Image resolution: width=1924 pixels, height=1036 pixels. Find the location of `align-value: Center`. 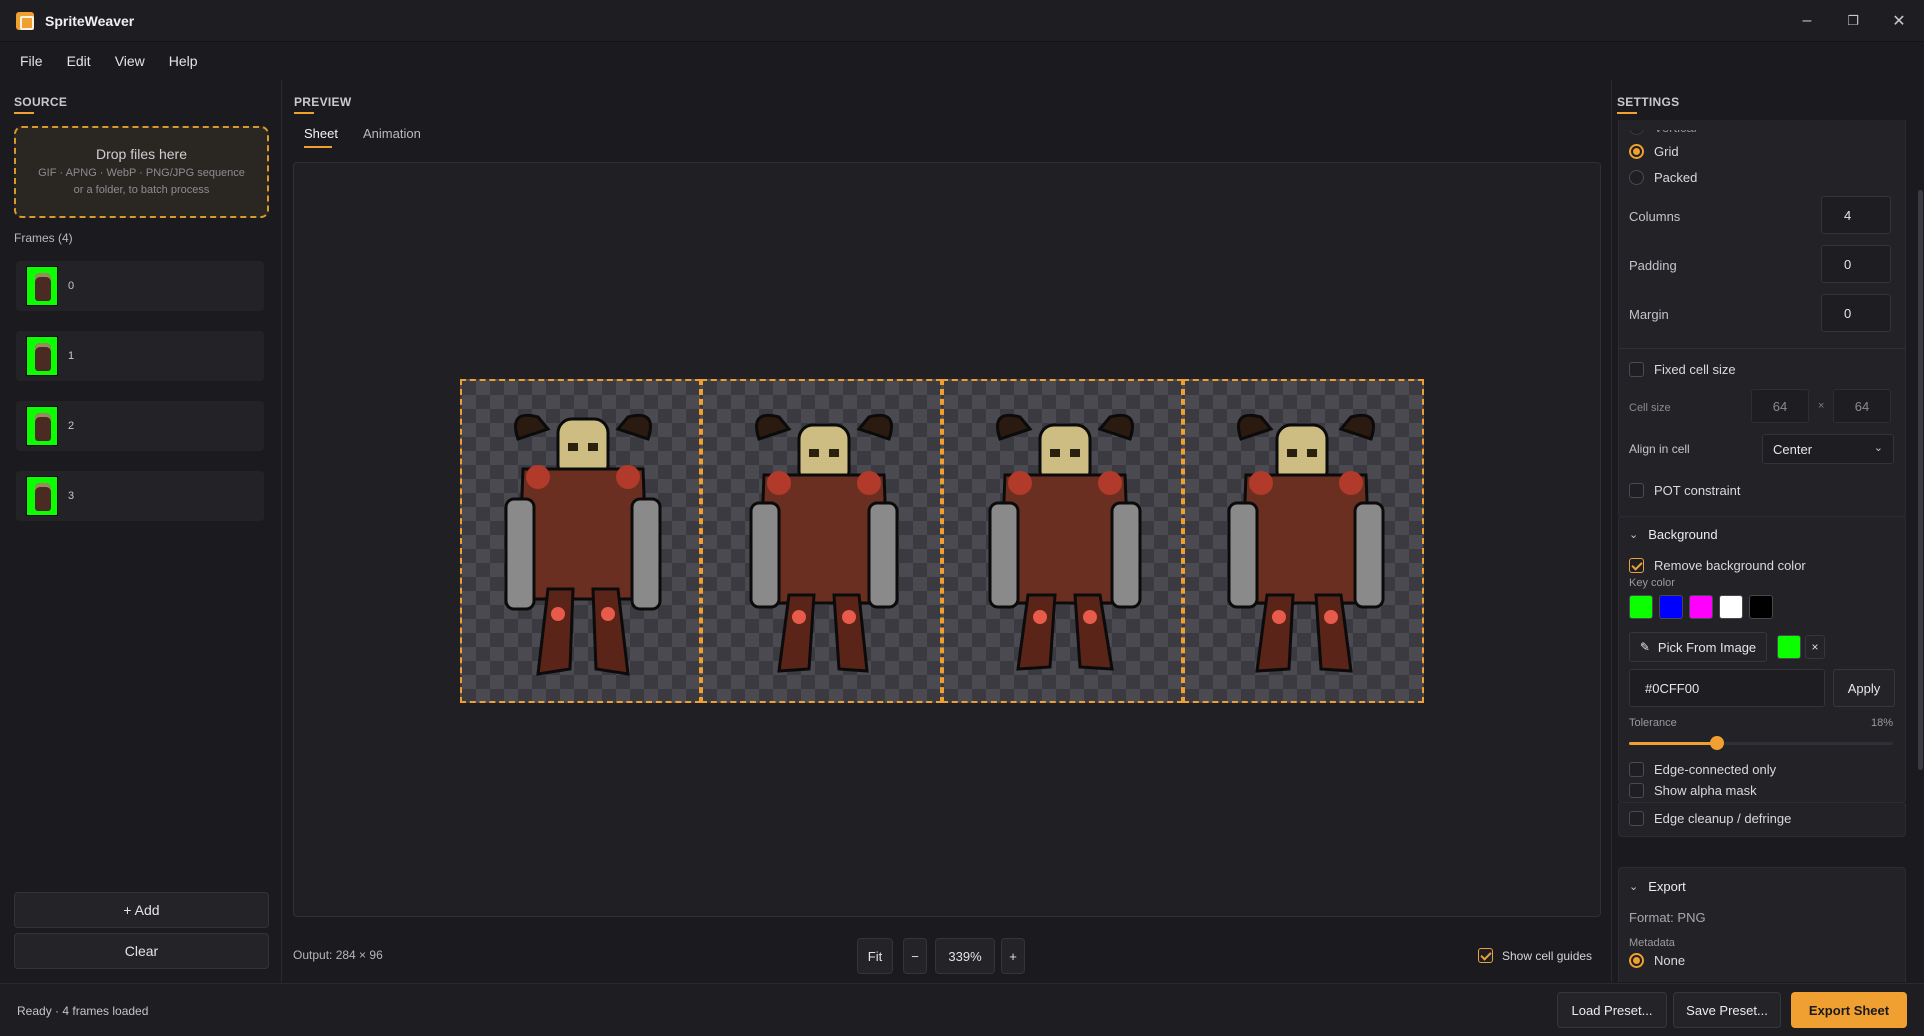

align-value: Center is located at coordinates (1793, 449).